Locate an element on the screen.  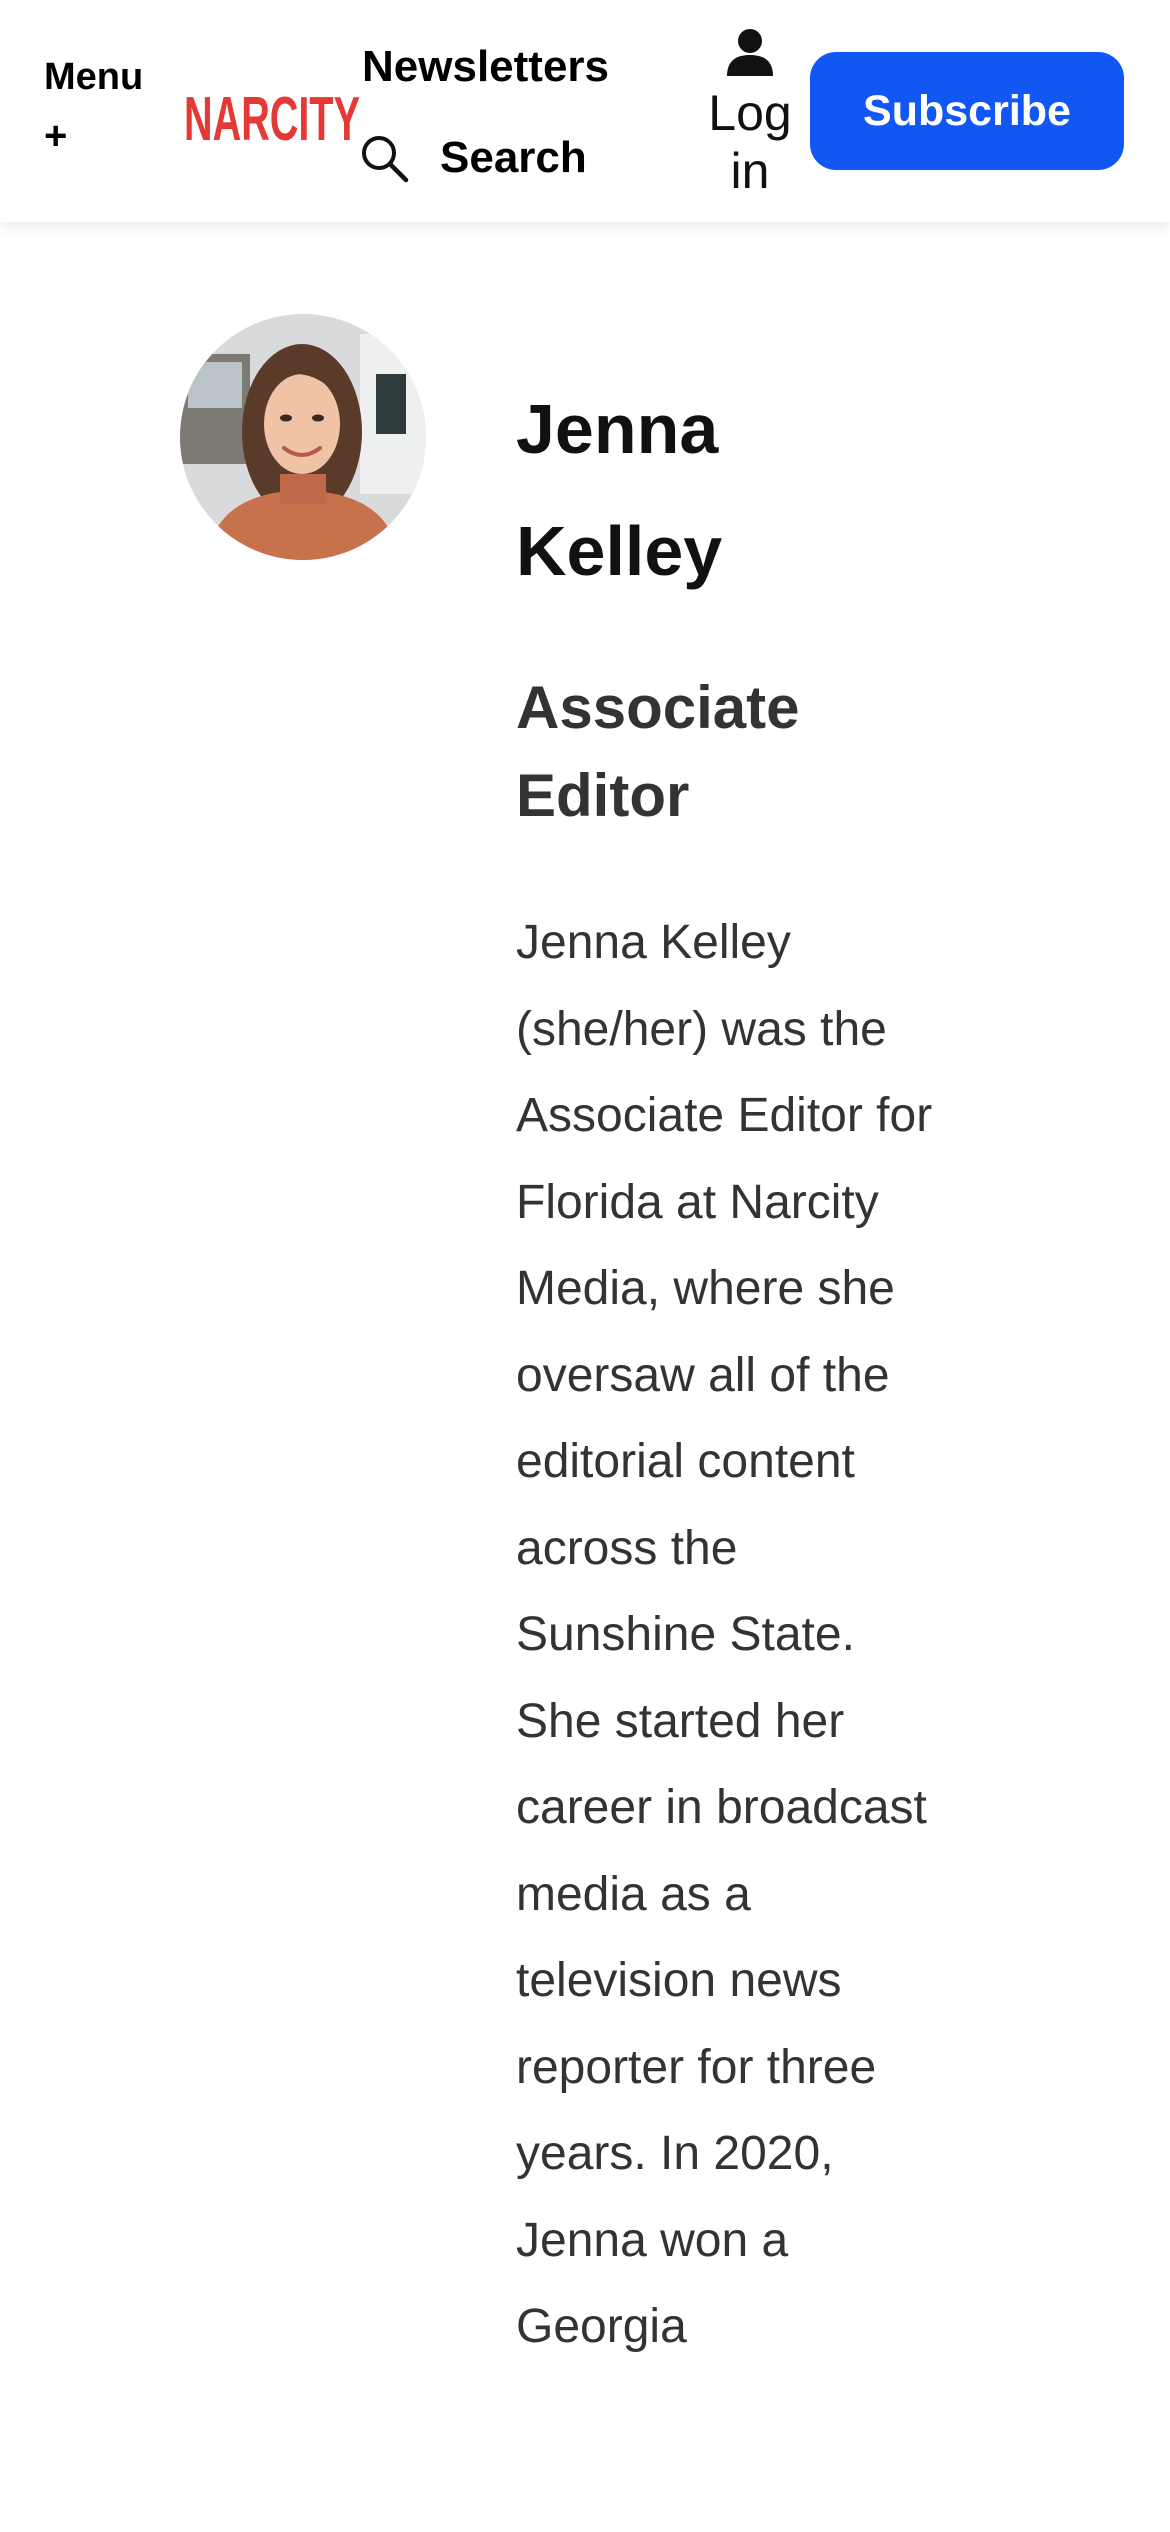
subscribe-button: Subscribe is located at coordinates (967, 111).